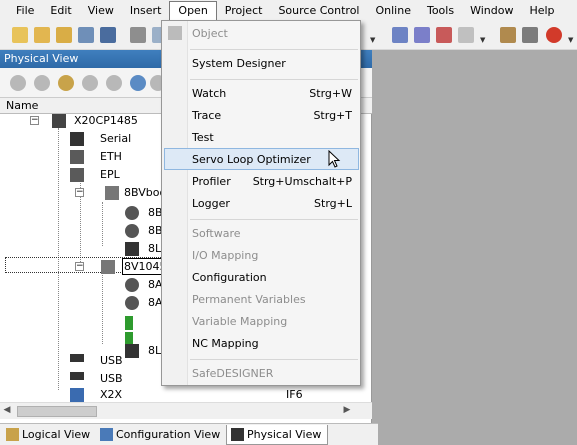 This screenshot has width=577, height=445. Describe the element at coordinates (132, 285) in the screenshot. I see `motor-icon` at that location.